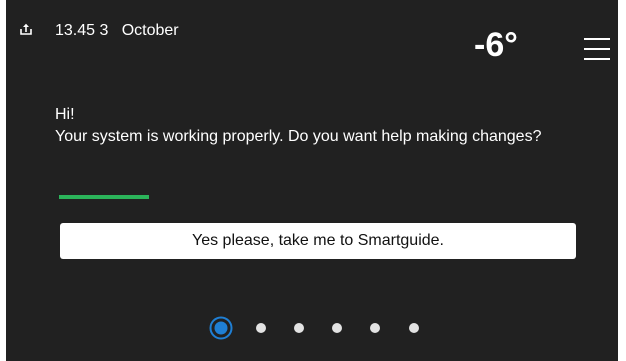 The height and width of the screenshot is (361, 626). I want to click on hamburger-menu-icon, so click(597, 49).